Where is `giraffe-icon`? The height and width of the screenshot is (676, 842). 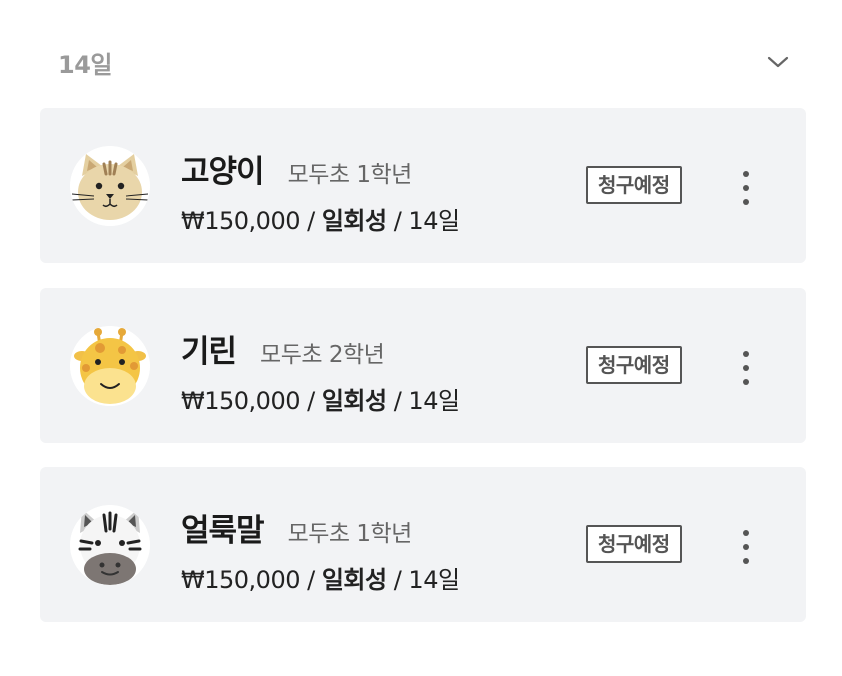 giraffe-icon is located at coordinates (110, 366).